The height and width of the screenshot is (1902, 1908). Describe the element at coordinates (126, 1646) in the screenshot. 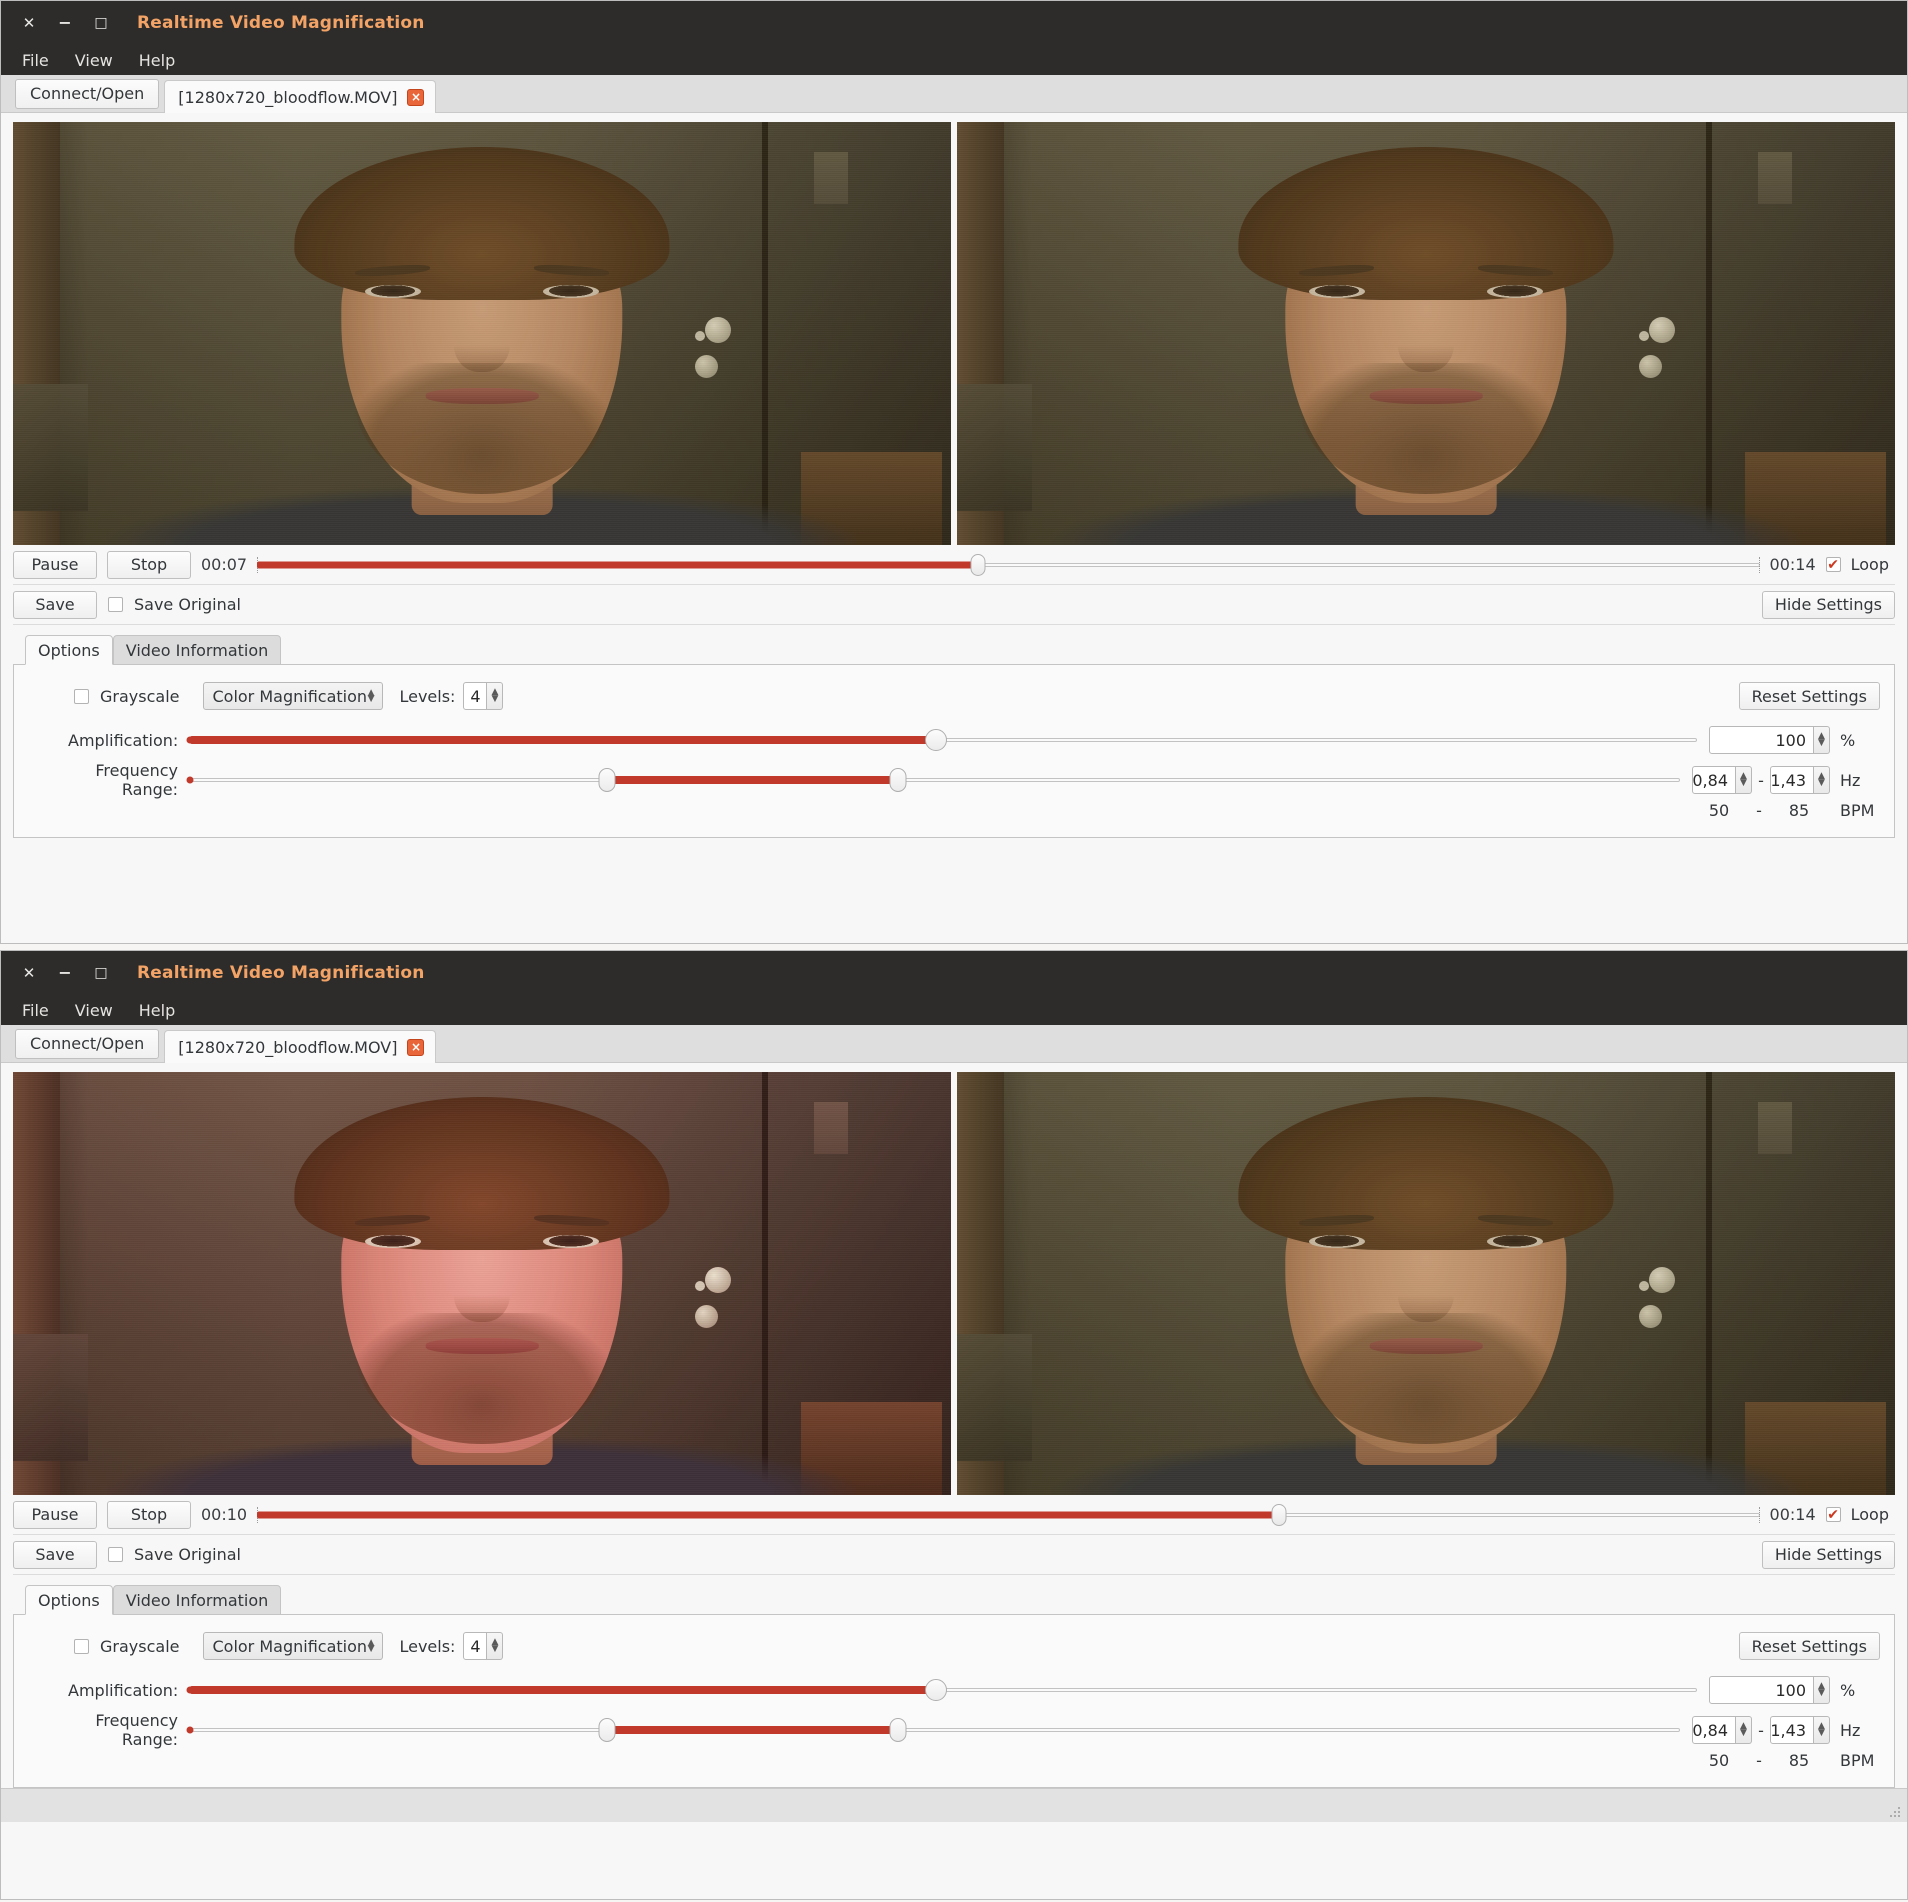

I see `grayscale-group: Grayscale` at that location.